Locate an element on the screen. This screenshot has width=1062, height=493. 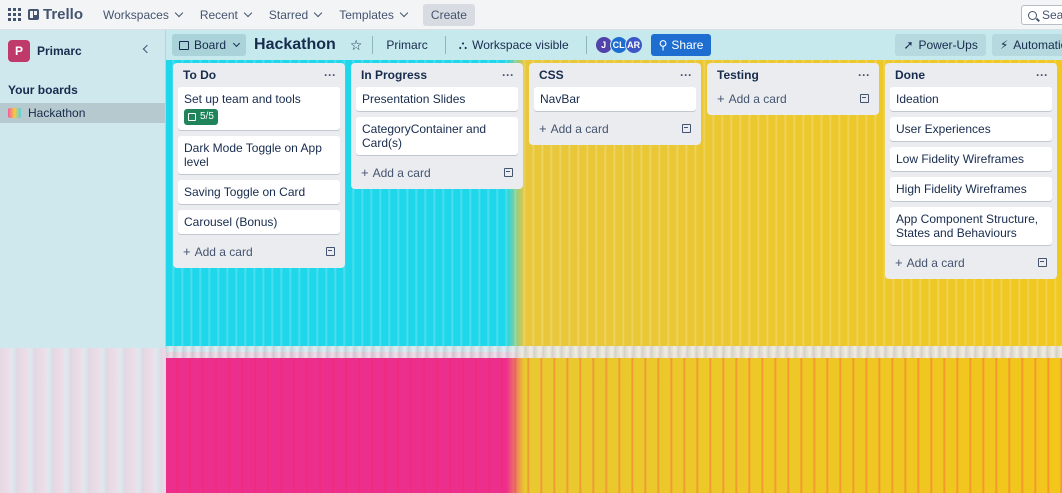
checklist-icon is located at coordinates (192, 117).